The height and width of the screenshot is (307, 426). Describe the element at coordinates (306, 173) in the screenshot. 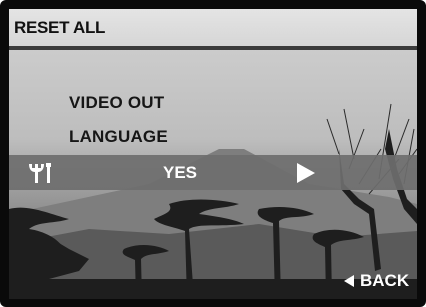

I see `right-arrow-icon` at that location.